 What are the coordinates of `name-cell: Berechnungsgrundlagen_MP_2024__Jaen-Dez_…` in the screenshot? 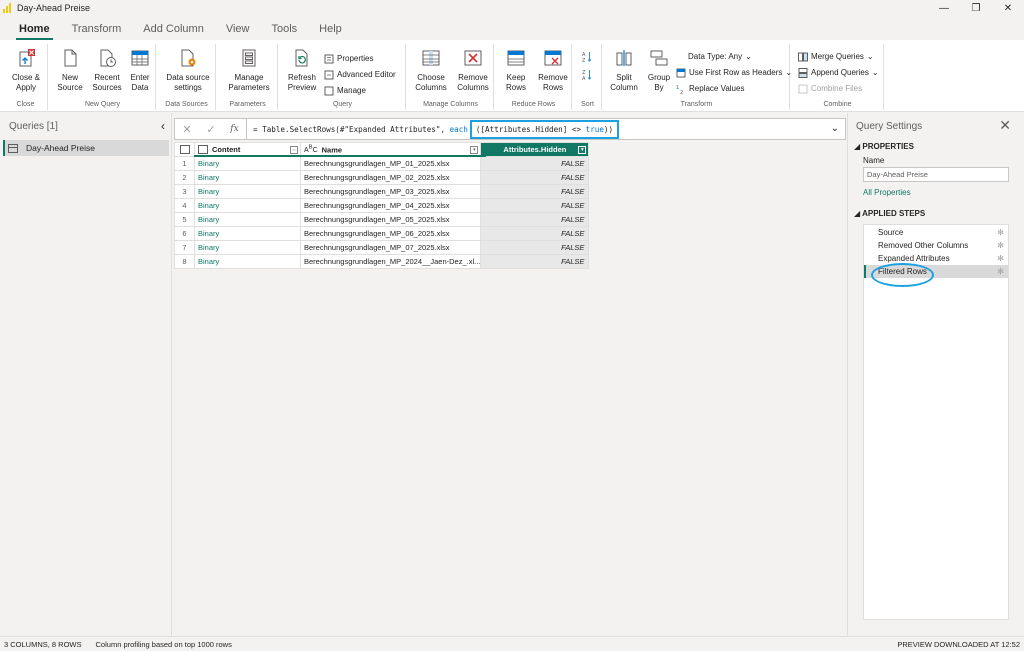 It's located at (390, 261).